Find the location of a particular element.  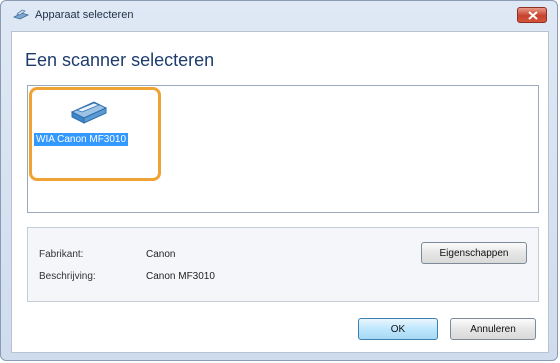

scanner-icon is located at coordinates (89, 112).